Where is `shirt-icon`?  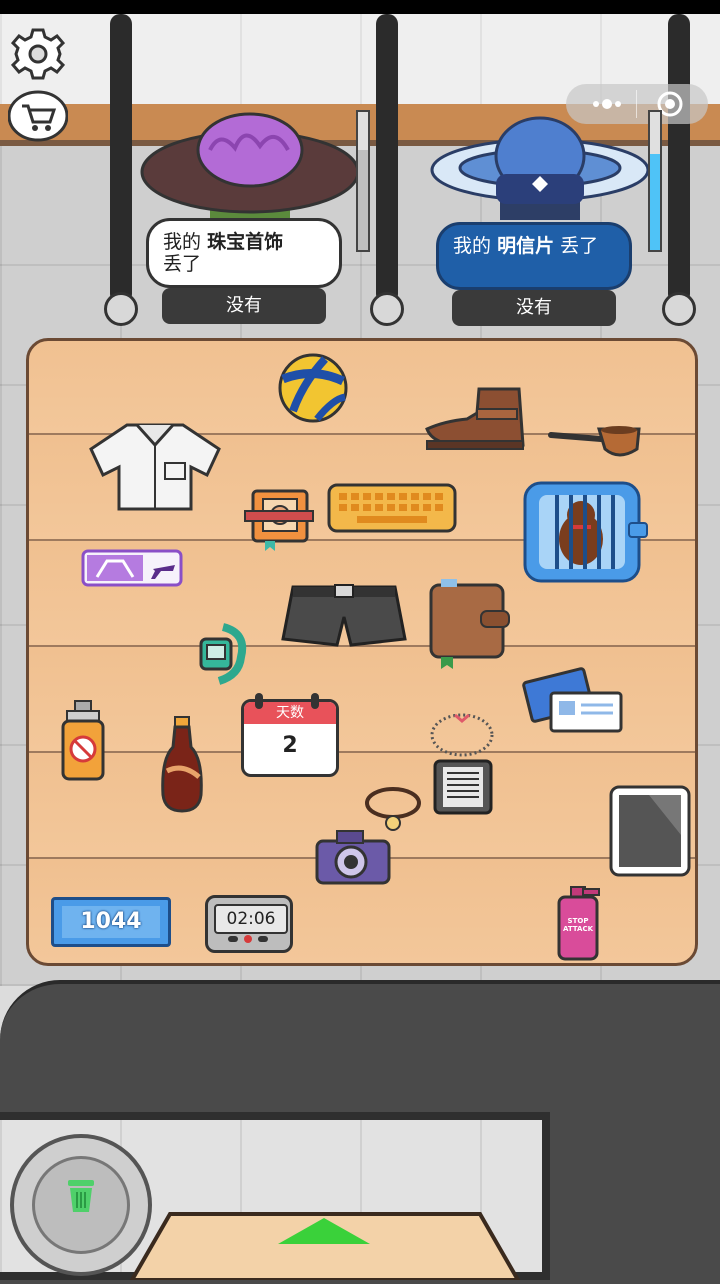 shirt-icon is located at coordinates (155, 467).